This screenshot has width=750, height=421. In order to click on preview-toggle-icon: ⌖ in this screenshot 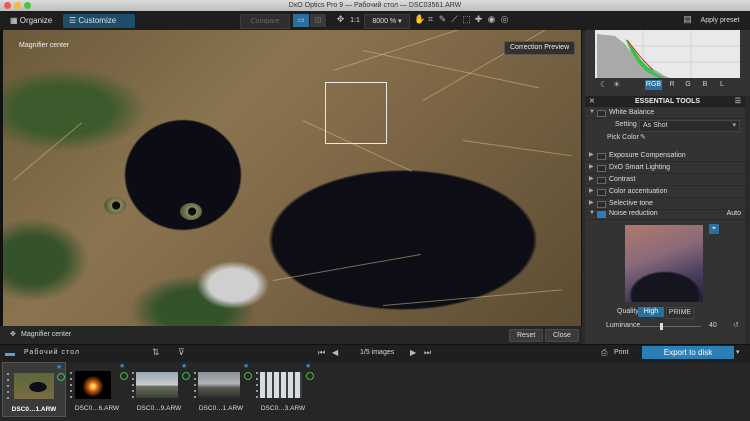, I will do `click(714, 229)`.